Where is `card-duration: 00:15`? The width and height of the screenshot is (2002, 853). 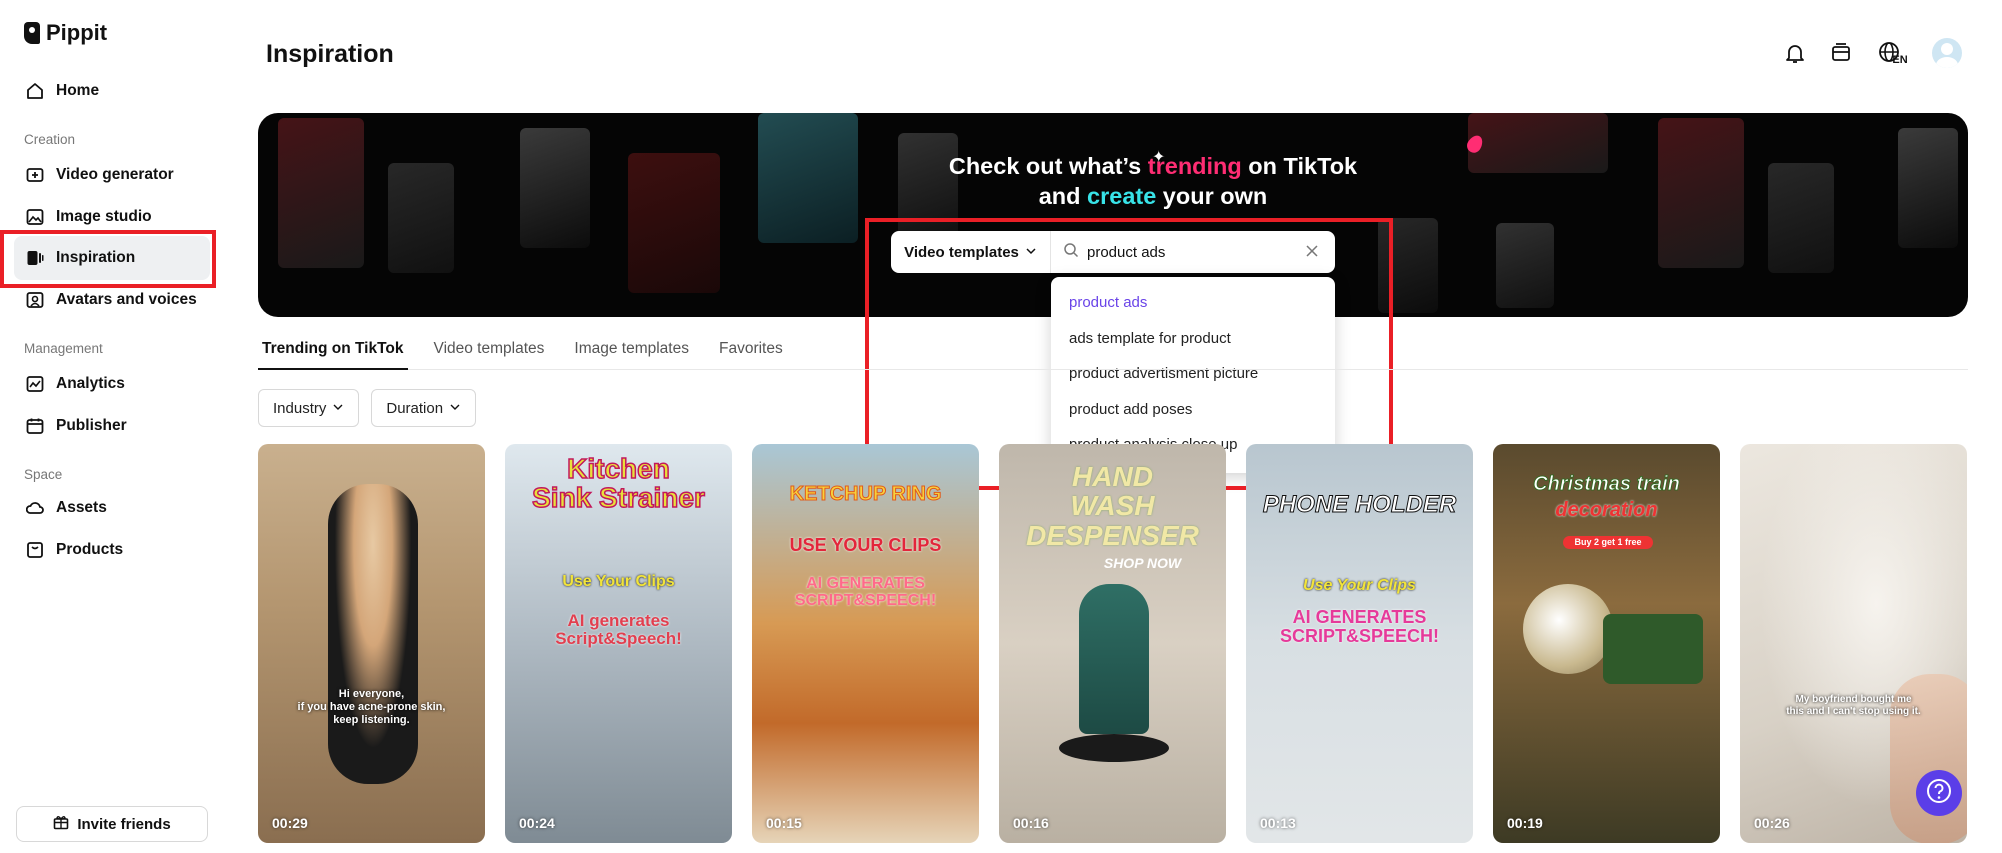
card-duration: 00:15 is located at coordinates (784, 823).